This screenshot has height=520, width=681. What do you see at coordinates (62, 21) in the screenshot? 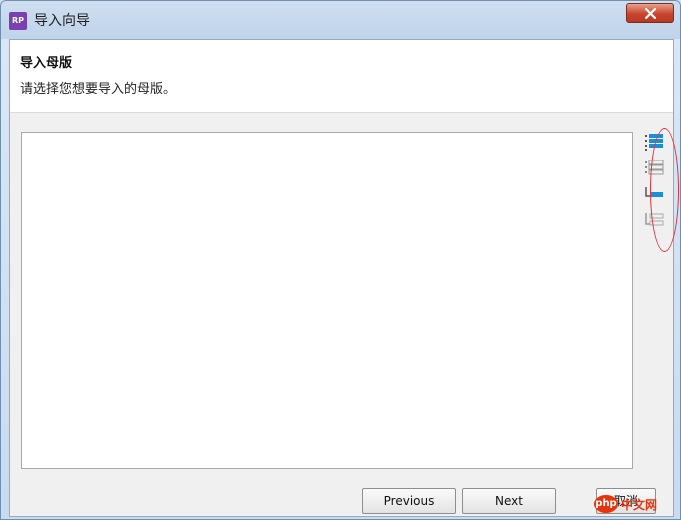
I see `window-title: 导入向导` at bounding box center [62, 21].